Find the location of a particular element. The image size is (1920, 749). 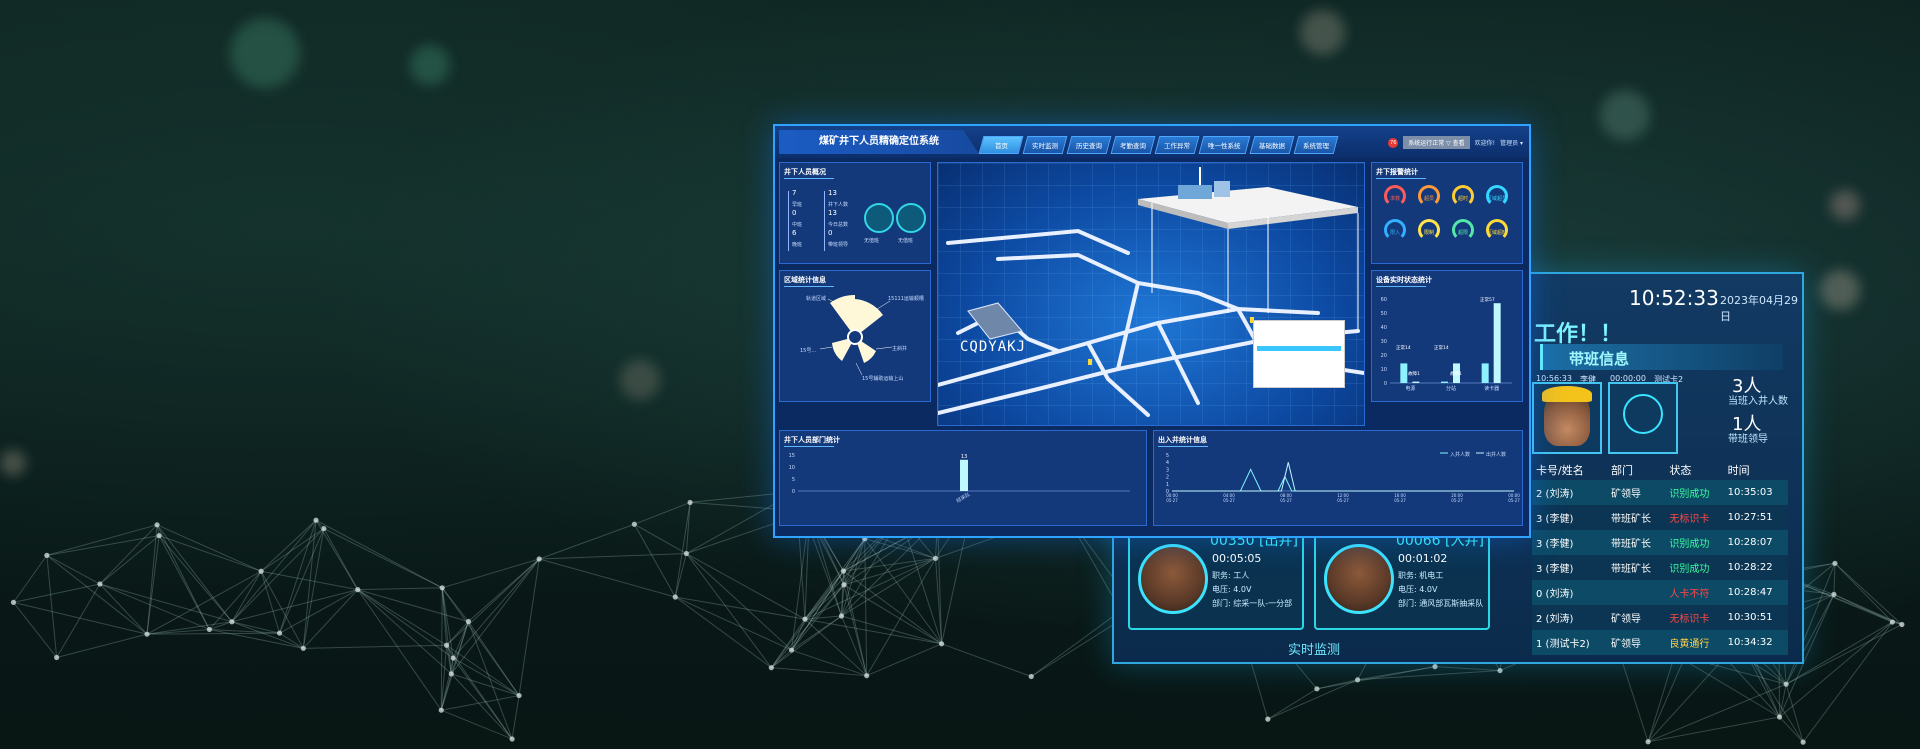

table-cell: 10:28:22 is located at coordinates (1755, 567).